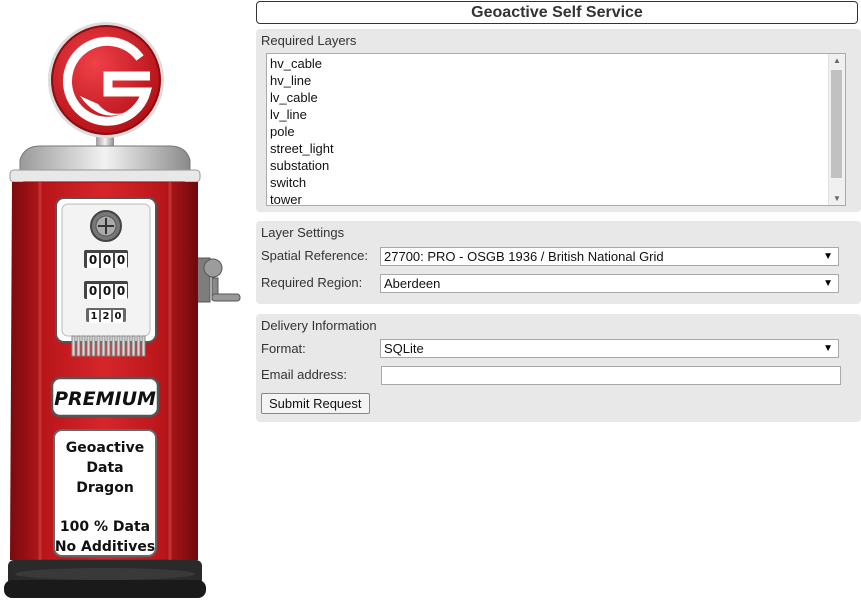  Describe the element at coordinates (106, 86) in the screenshot. I see `geoactive-dragon-logo-icon` at that location.